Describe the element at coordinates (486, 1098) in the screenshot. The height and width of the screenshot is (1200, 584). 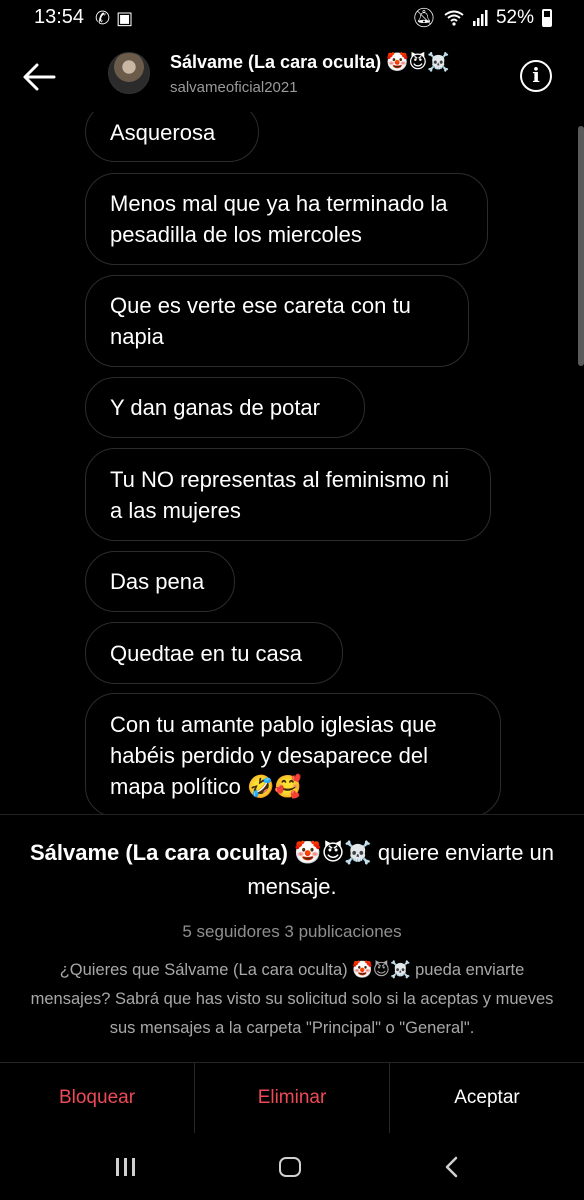
I see `accept-button: Aceptar` at that location.